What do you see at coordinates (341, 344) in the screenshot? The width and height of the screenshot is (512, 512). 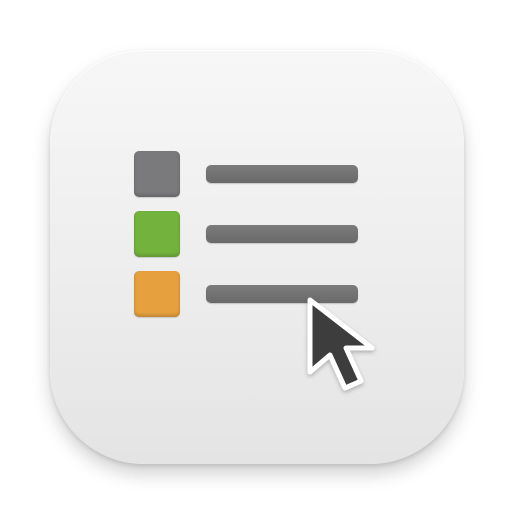 I see `arrow-cursor-icon` at bounding box center [341, 344].